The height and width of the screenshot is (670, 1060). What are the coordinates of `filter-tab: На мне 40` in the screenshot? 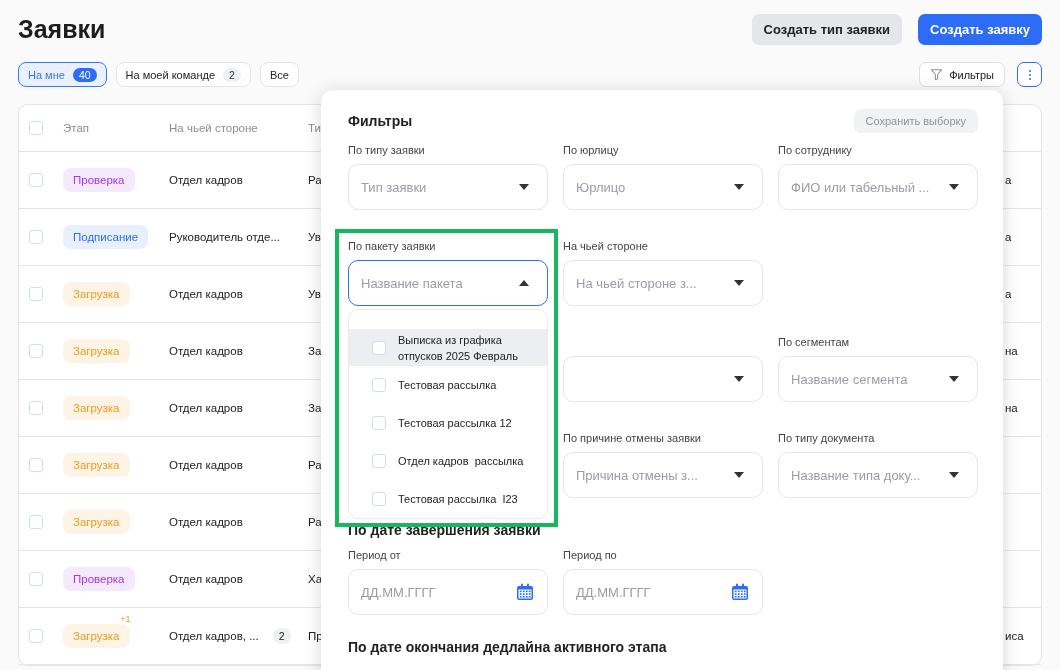 It's located at (62, 74).